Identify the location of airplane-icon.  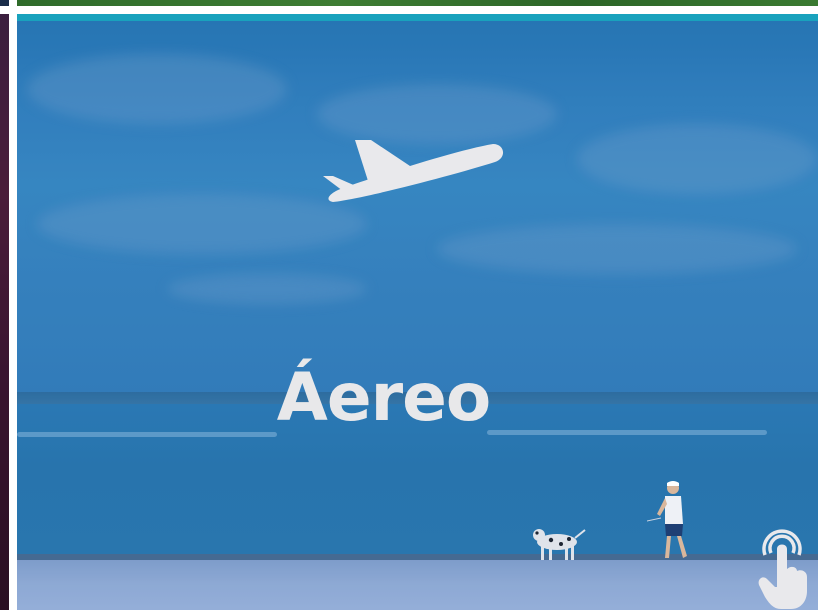
(413, 171).